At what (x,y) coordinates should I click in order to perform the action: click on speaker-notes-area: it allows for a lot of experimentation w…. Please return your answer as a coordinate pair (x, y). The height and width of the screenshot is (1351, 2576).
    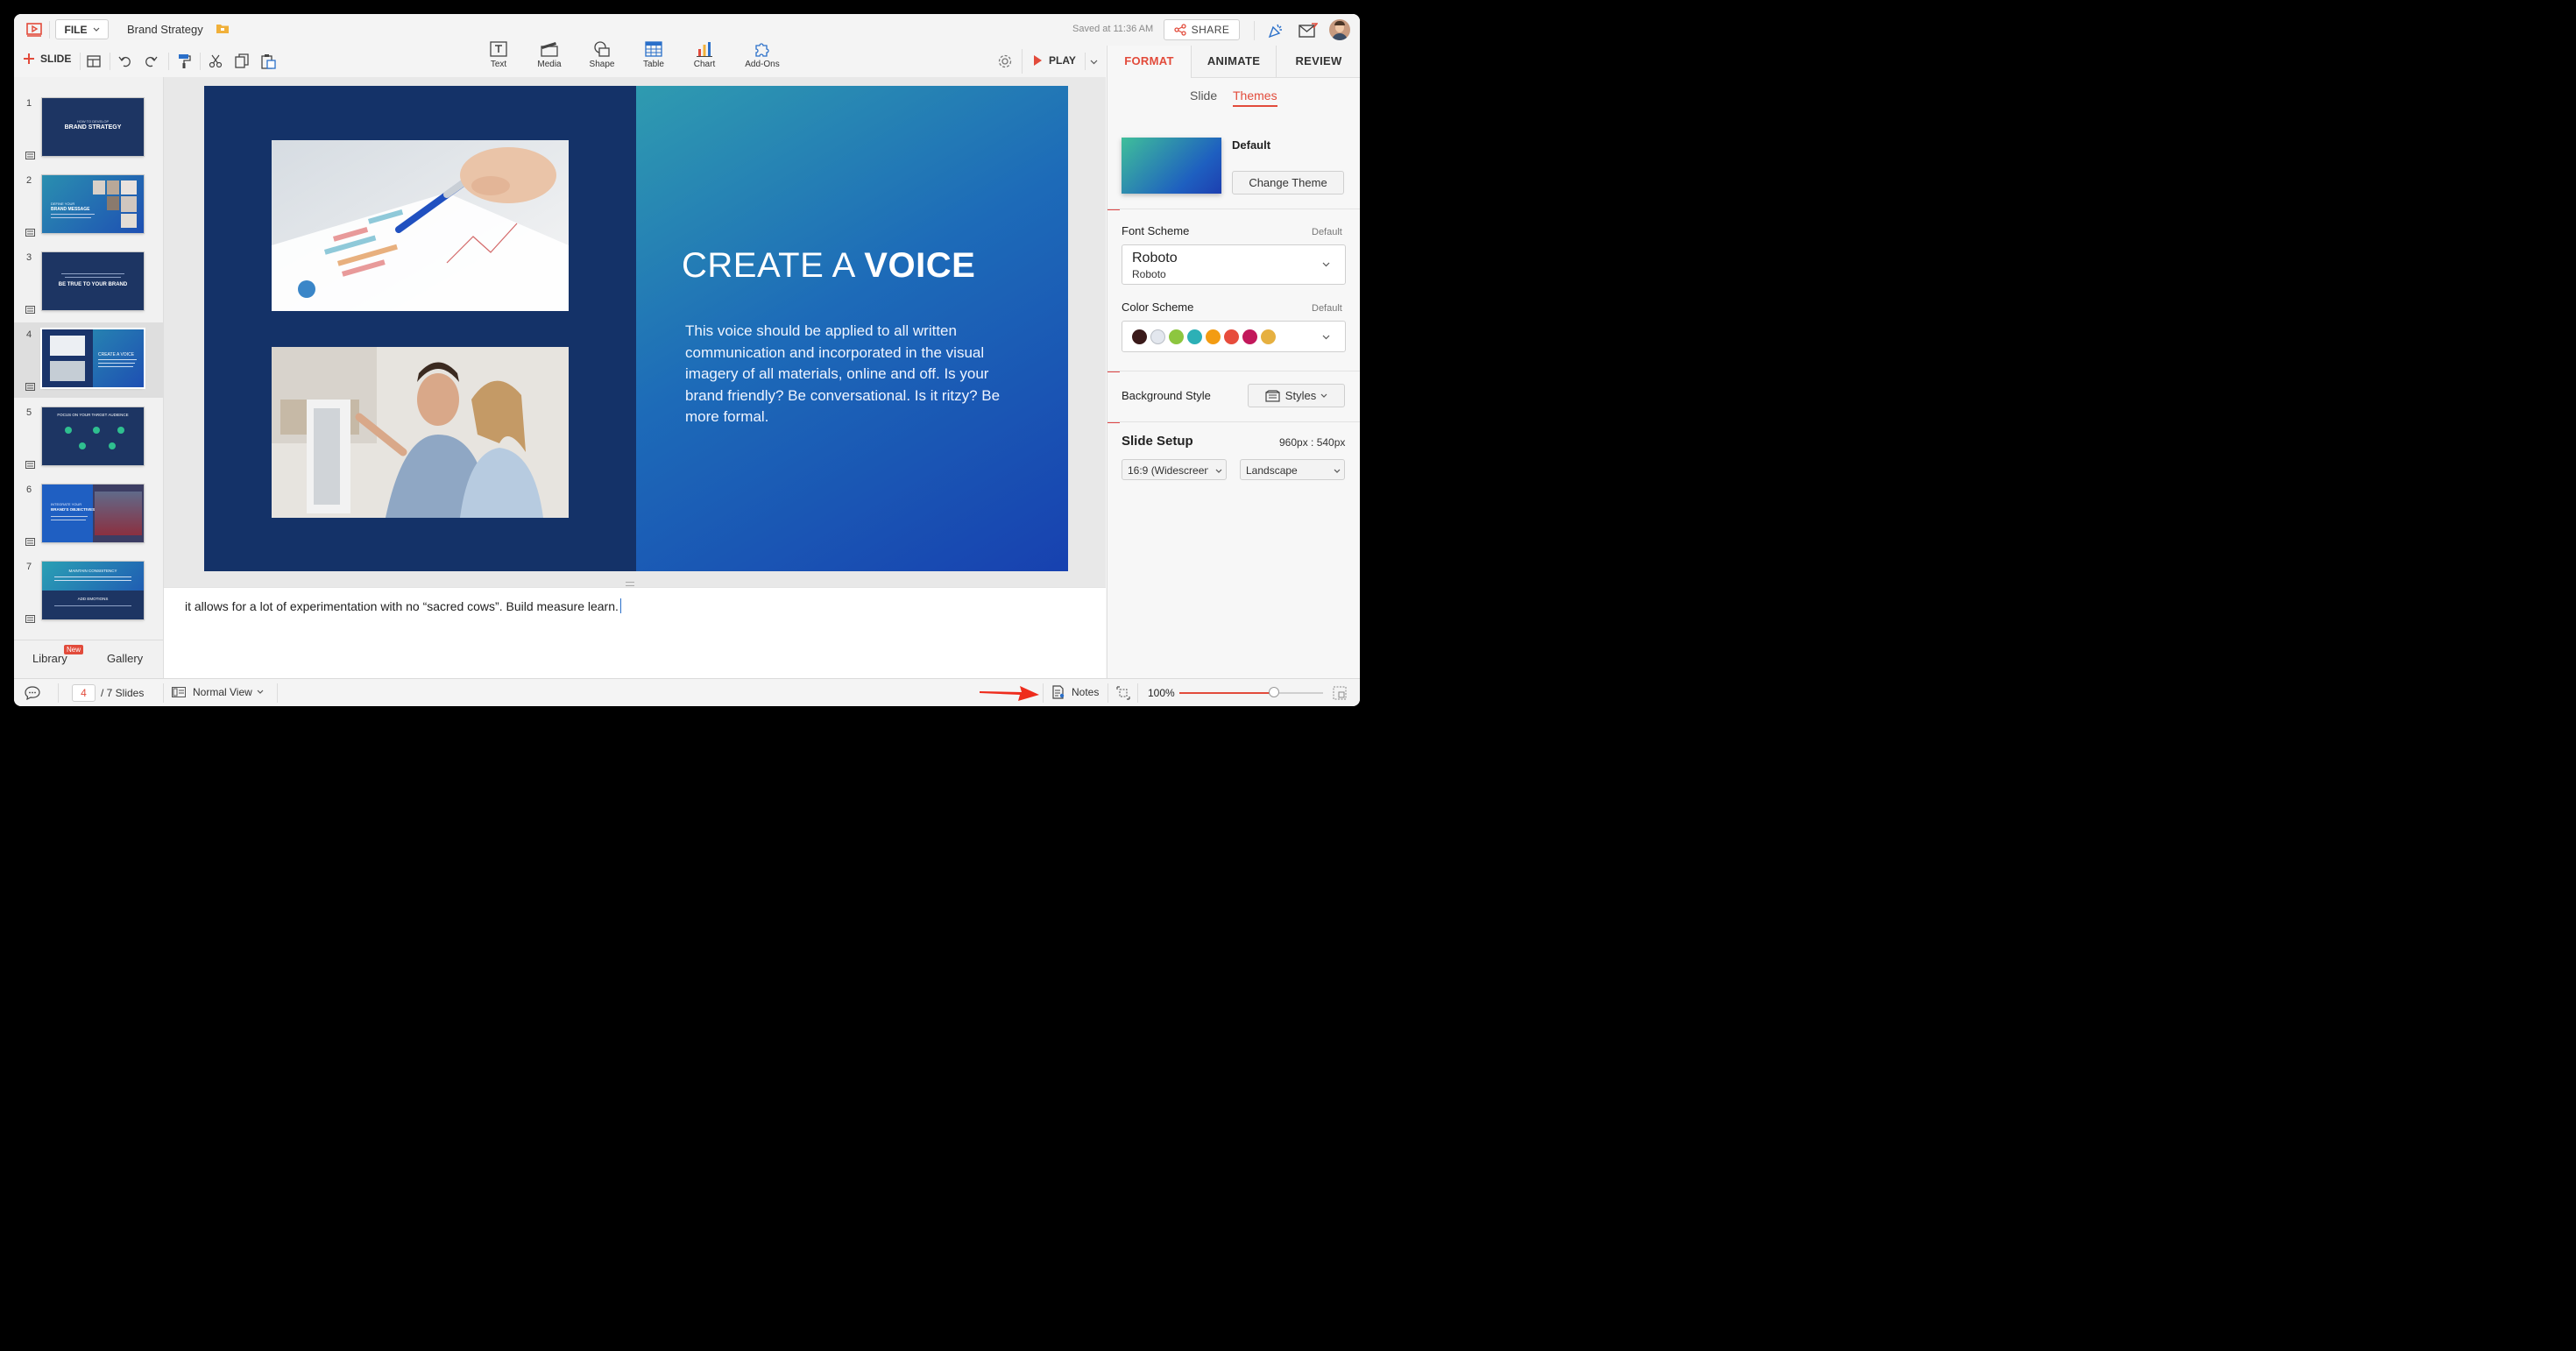
    Looking at the image, I should click on (635, 633).